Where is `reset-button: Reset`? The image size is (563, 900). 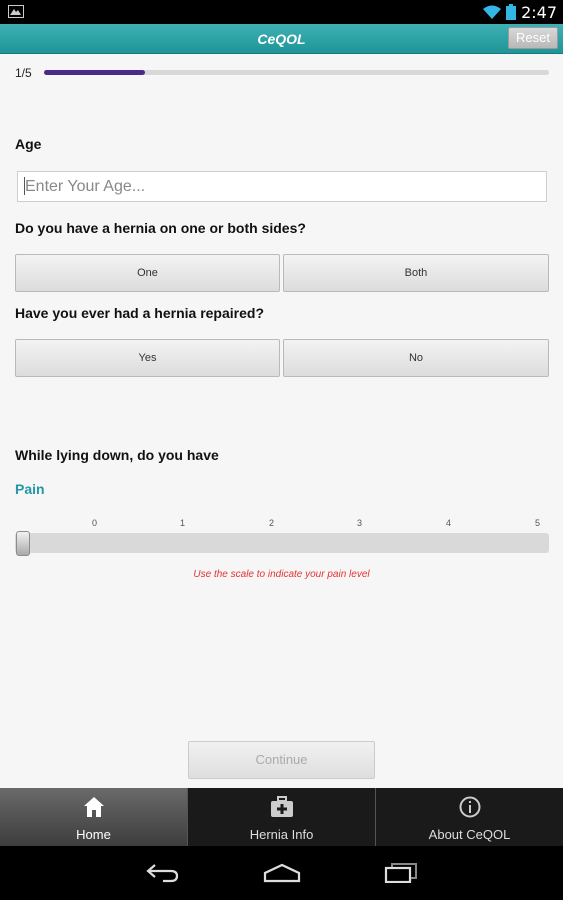 reset-button: Reset is located at coordinates (533, 38).